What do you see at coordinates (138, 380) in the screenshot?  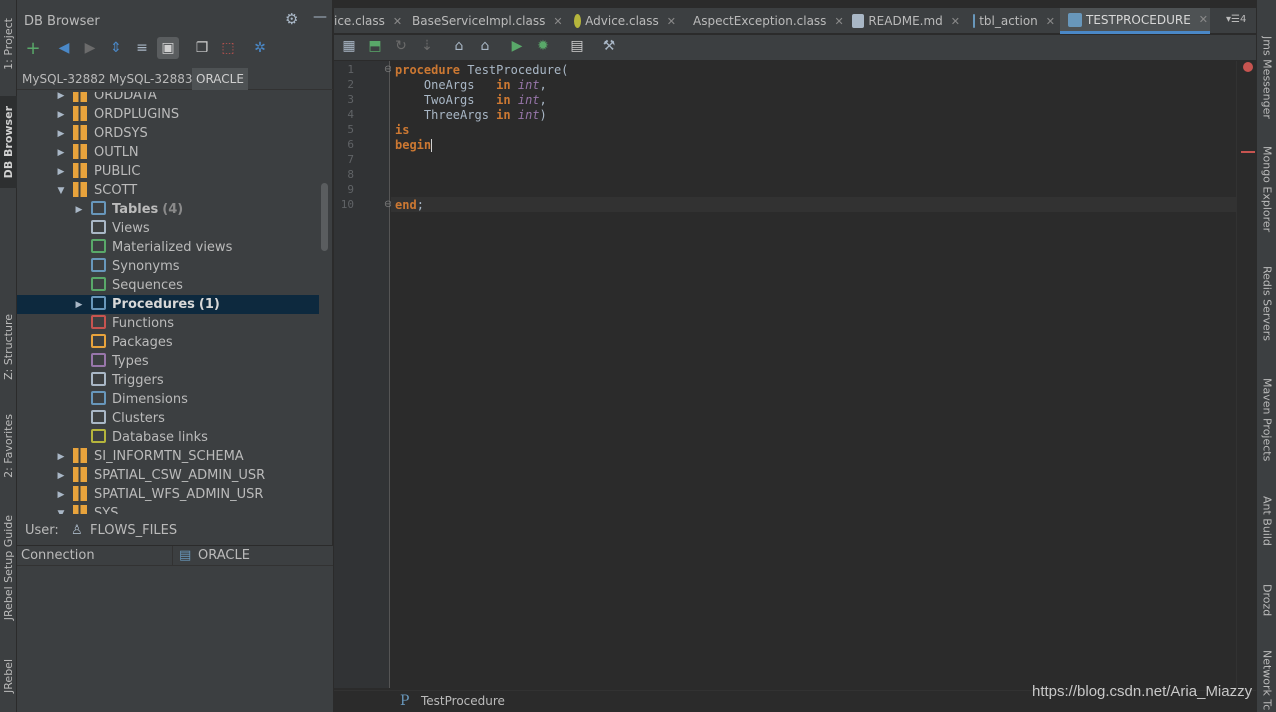 I see `tree-node-label: Triggers` at bounding box center [138, 380].